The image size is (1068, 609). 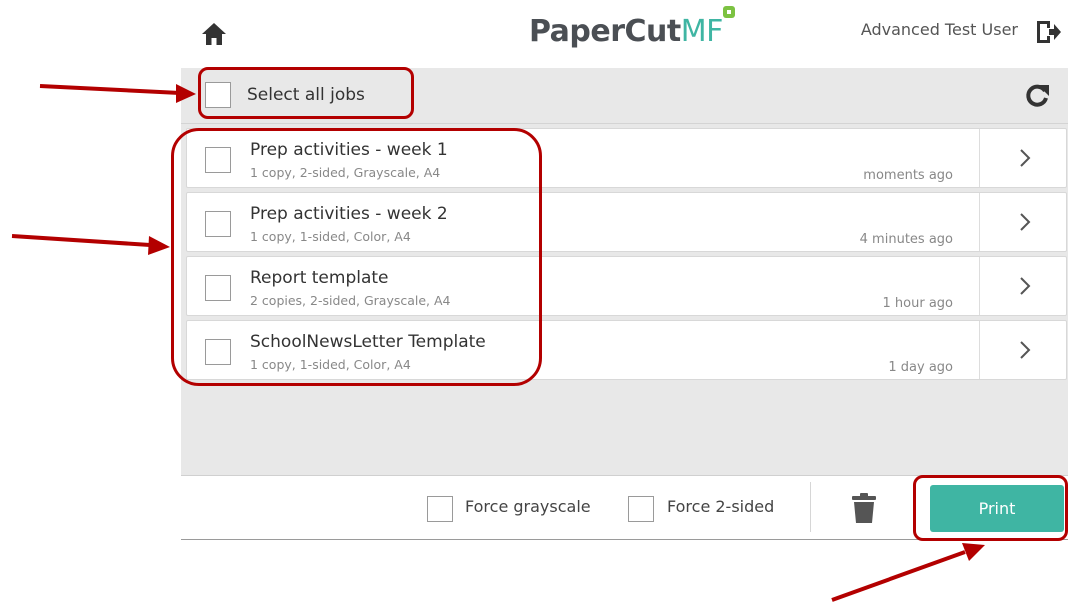 I want to click on arrow-select-all, so click(x=117, y=93).